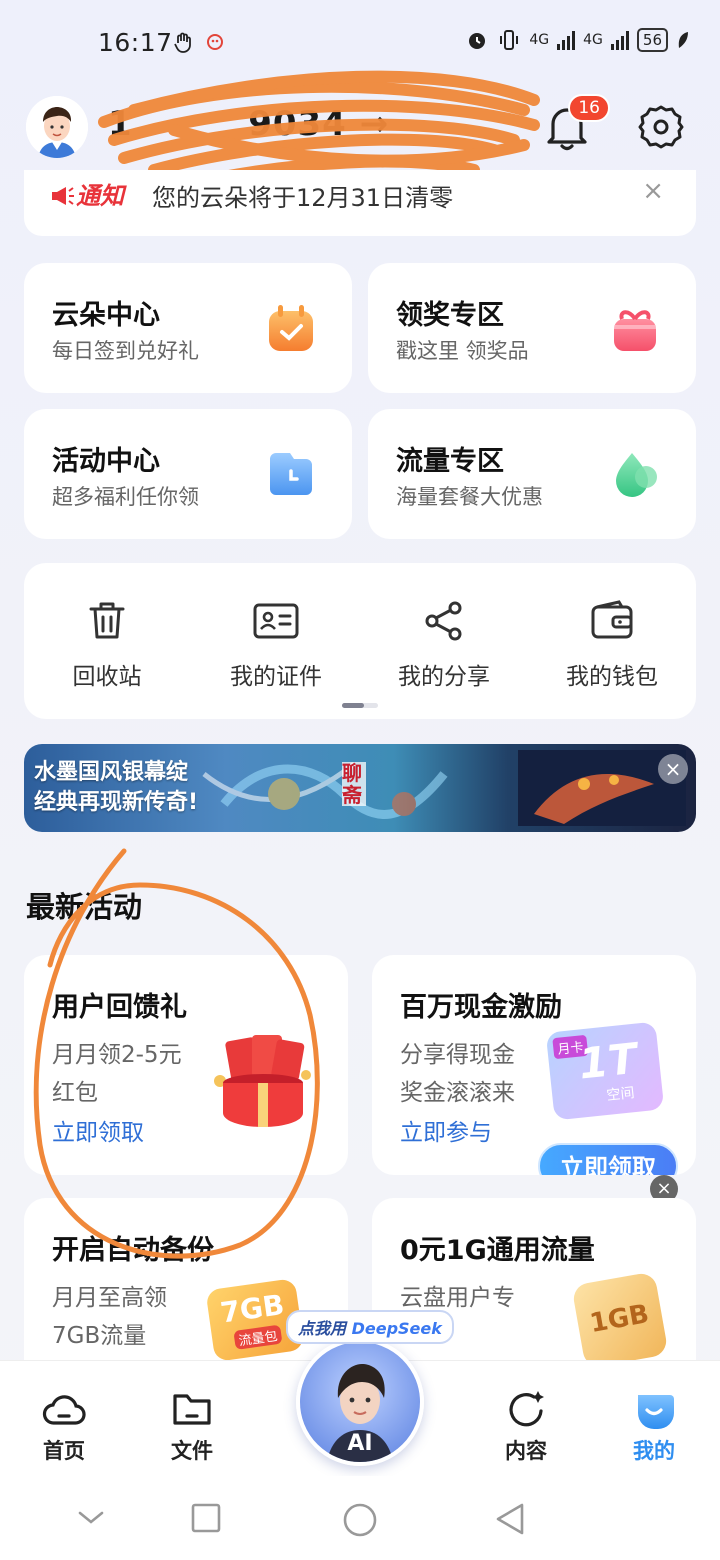 The image size is (720, 1560). Describe the element at coordinates (106, 461) in the screenshot. I see `card-title: 活动中心` at that location.